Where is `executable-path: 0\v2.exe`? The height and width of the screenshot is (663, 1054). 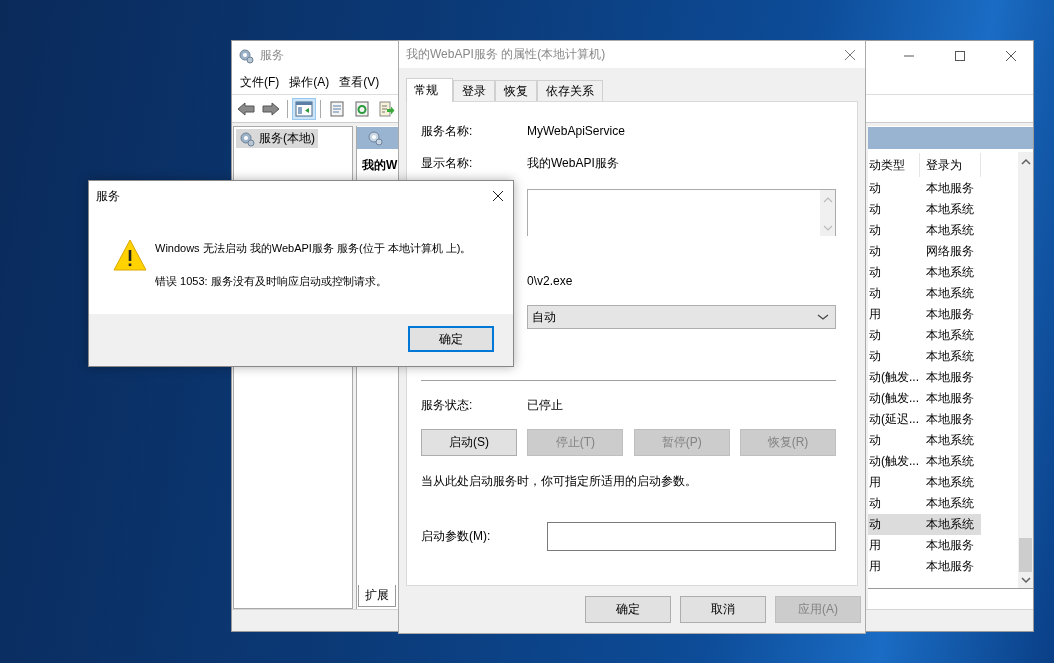 executable-path: 0\v2.exe is located at coordinates (550, 281).